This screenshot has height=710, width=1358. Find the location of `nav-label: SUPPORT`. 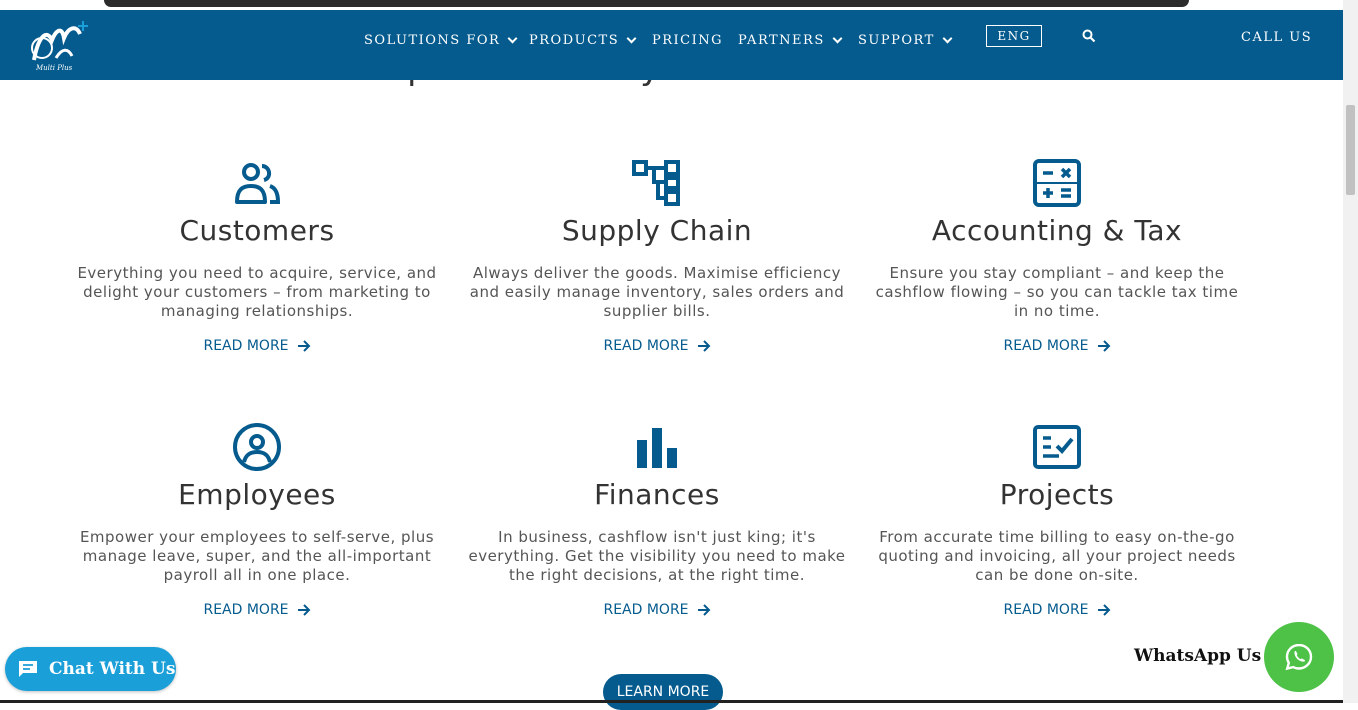

nav-label: SUPPORT is located at coordinates (896, 40).